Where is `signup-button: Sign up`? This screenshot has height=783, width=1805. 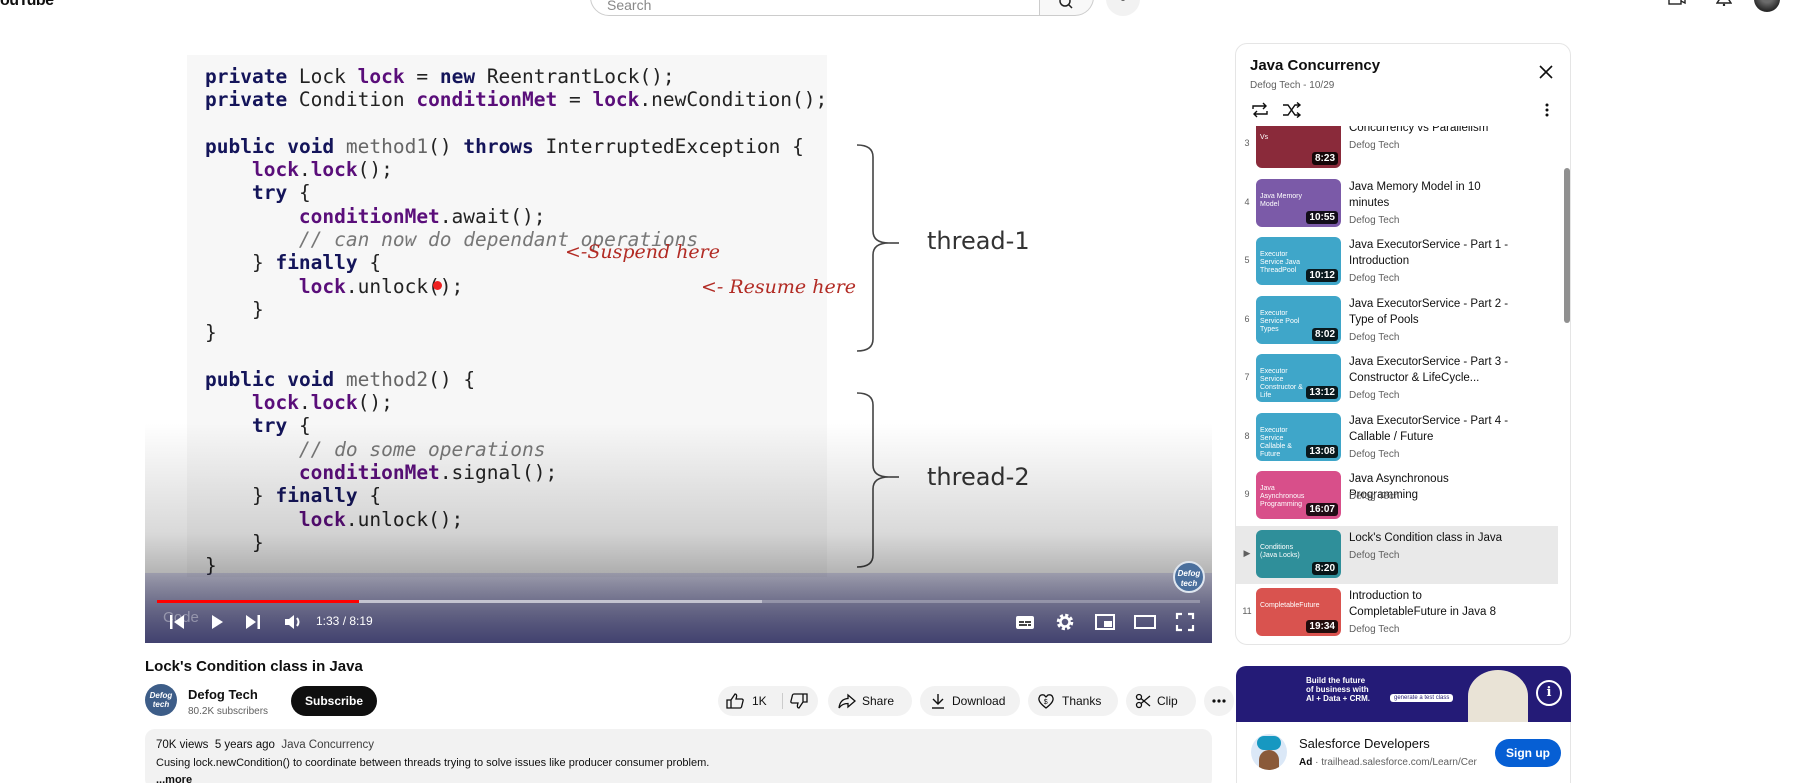 signup-button: Sign up is located at coordinates (1528, 753).